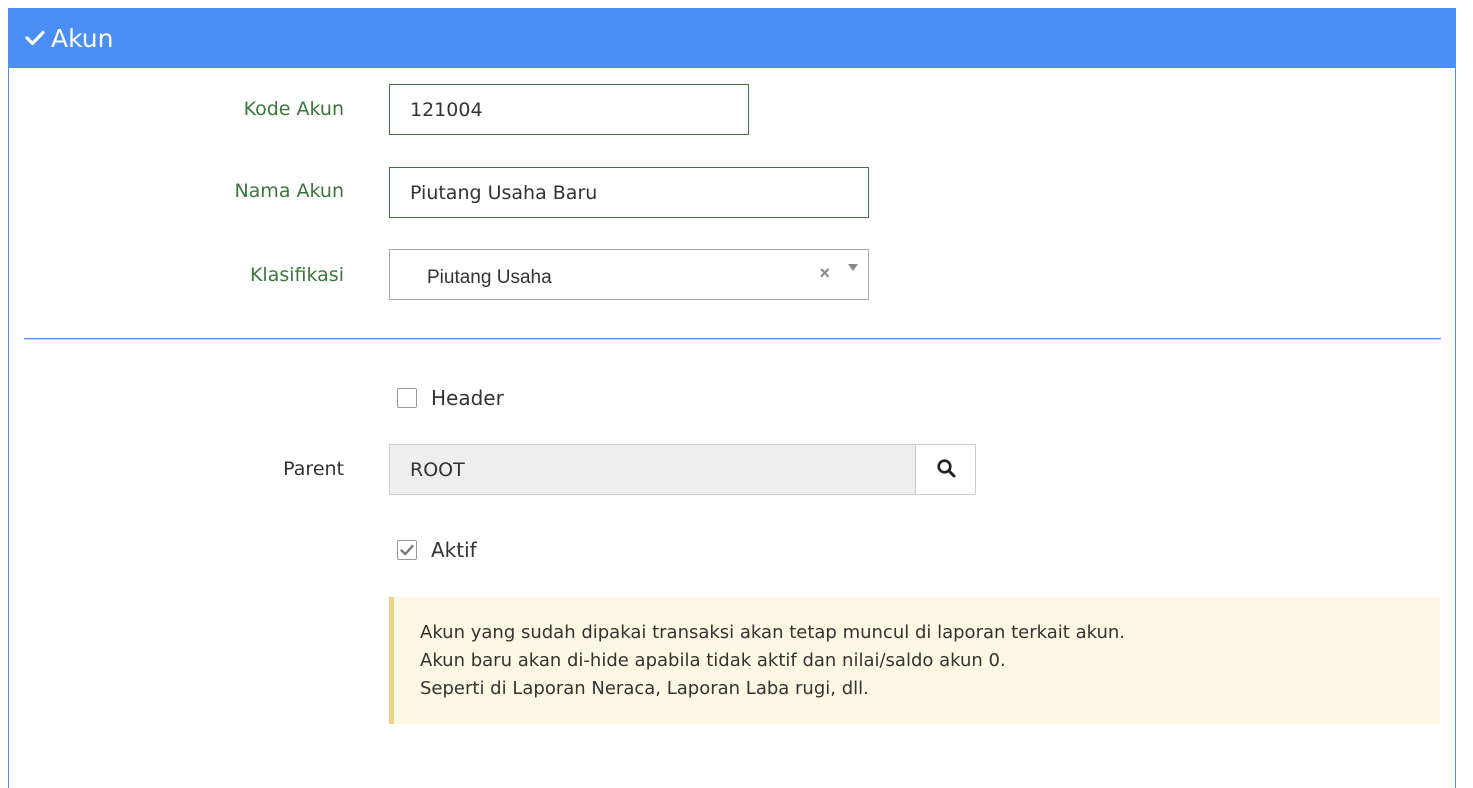 The width and height of the screenshot is (1473, 788). Describe the element at coordinates (629, 192) in the screenshot. I see `nama-akun-input: Piutang Usaha Baru` at that location.